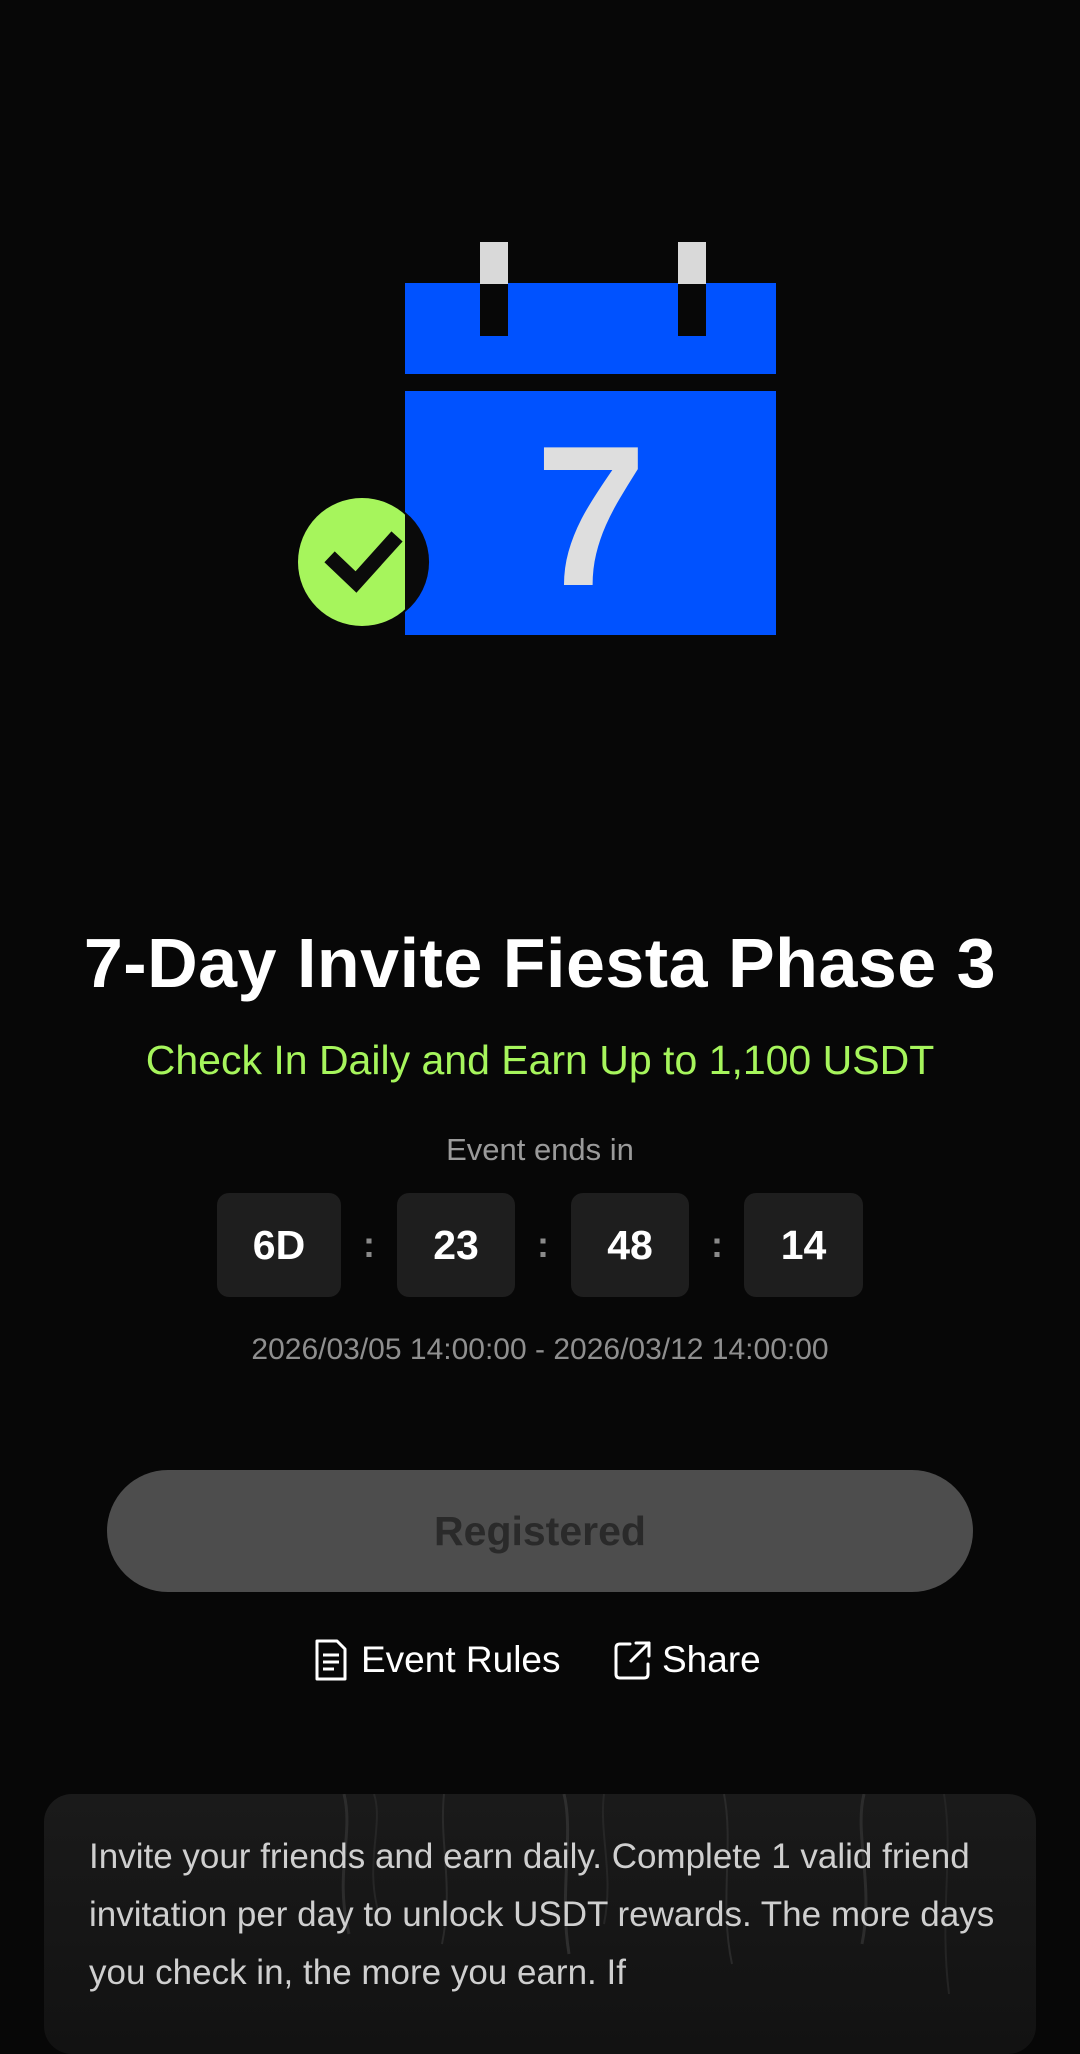 Image resolution: width=1080 pixels, height=2054 pixels. I want to click on countdown-hours: 23, so click(456, 1245).